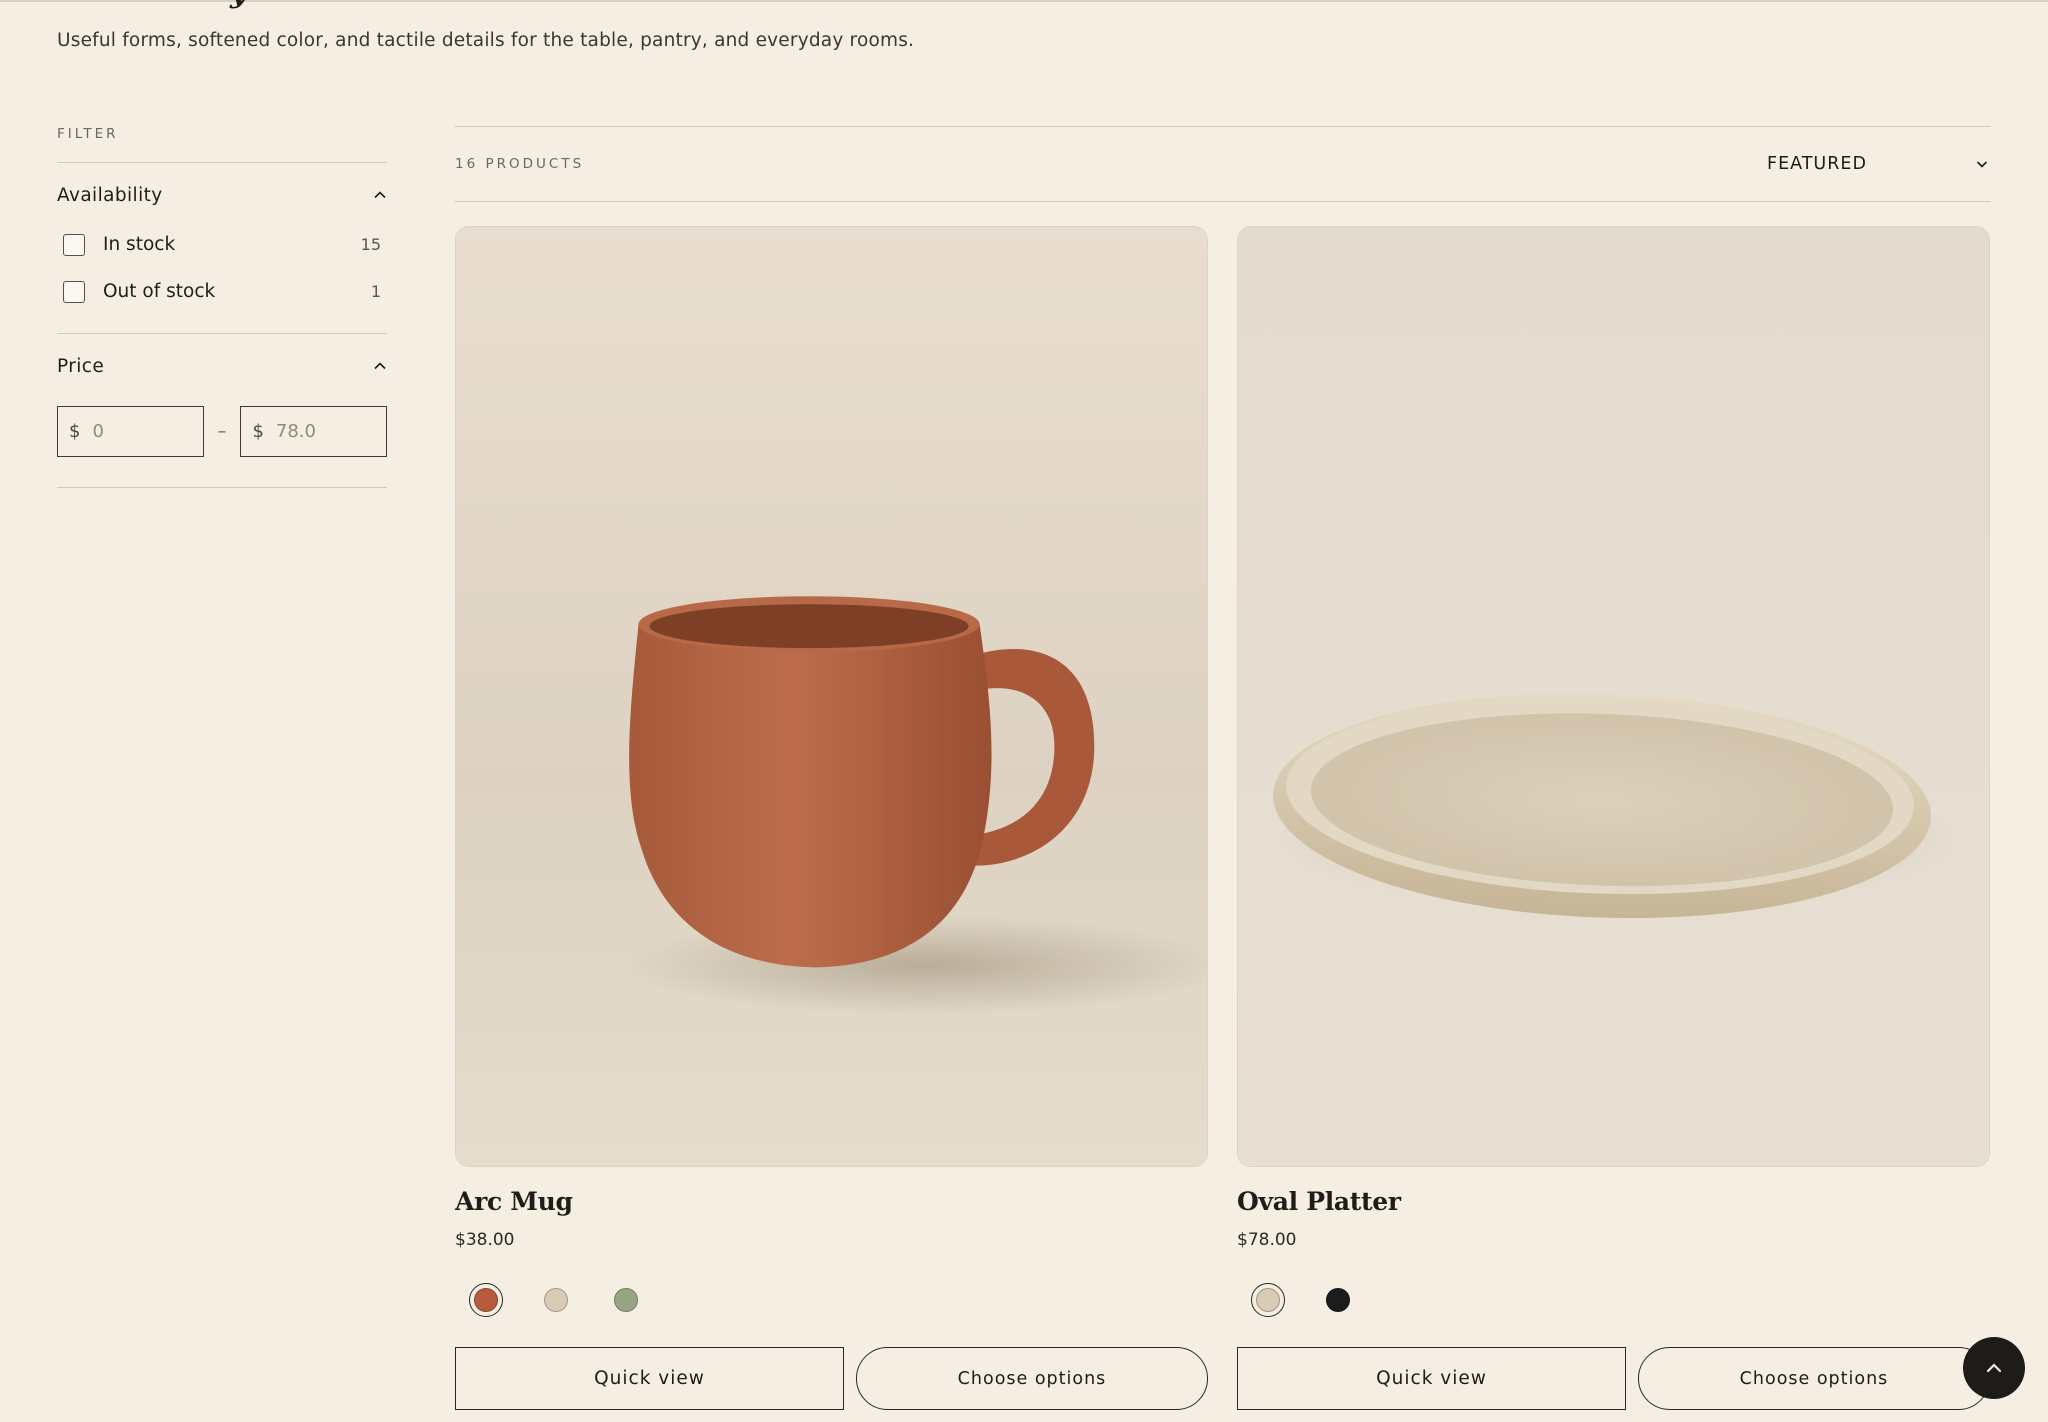 The image size is (2048, 1422). I want to click on swatch-sage, so click(626, 1300).